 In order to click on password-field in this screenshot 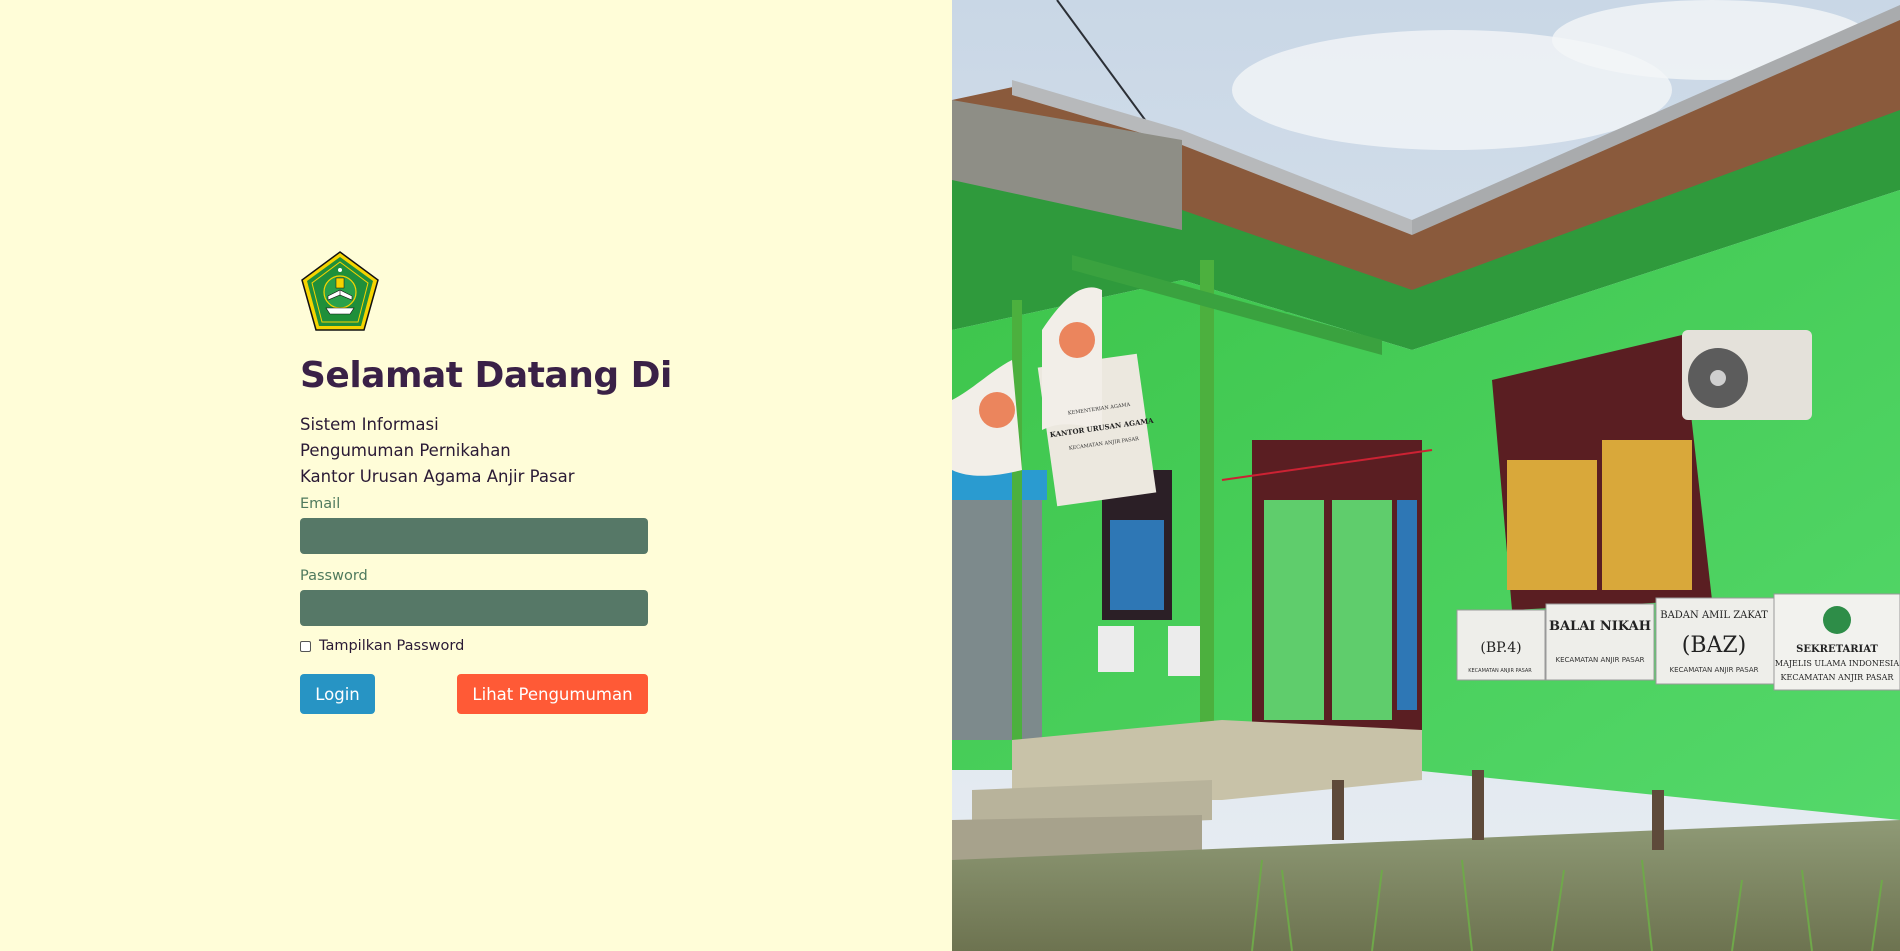, I will do `click(474, 608)`.